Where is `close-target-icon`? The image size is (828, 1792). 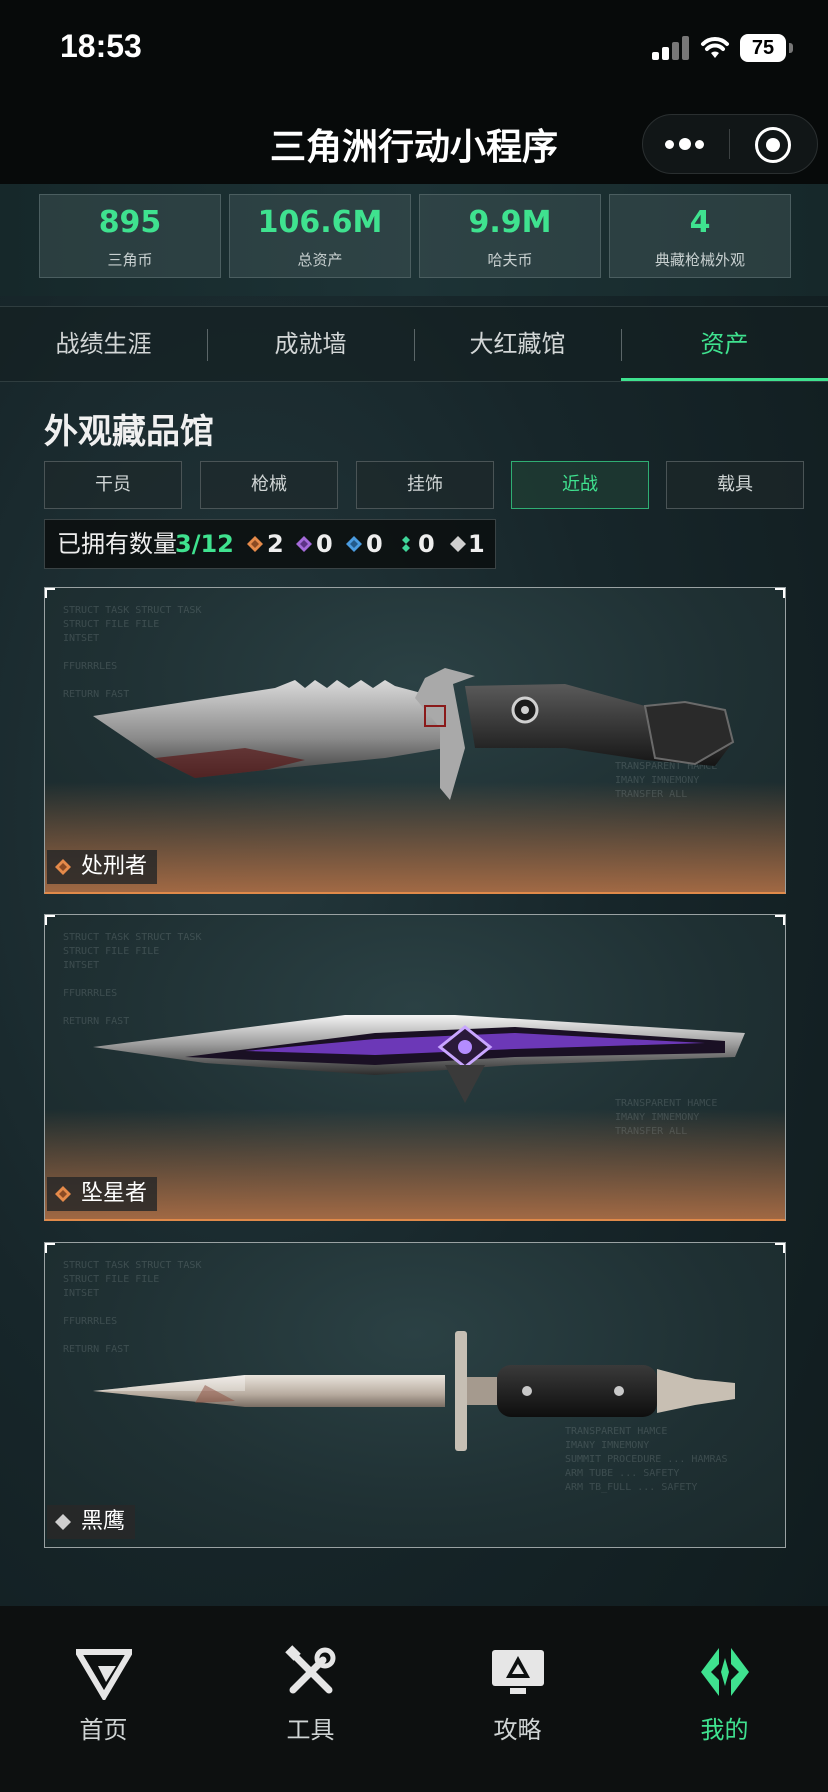 close-target-icon is located at coordinates (773, 145).